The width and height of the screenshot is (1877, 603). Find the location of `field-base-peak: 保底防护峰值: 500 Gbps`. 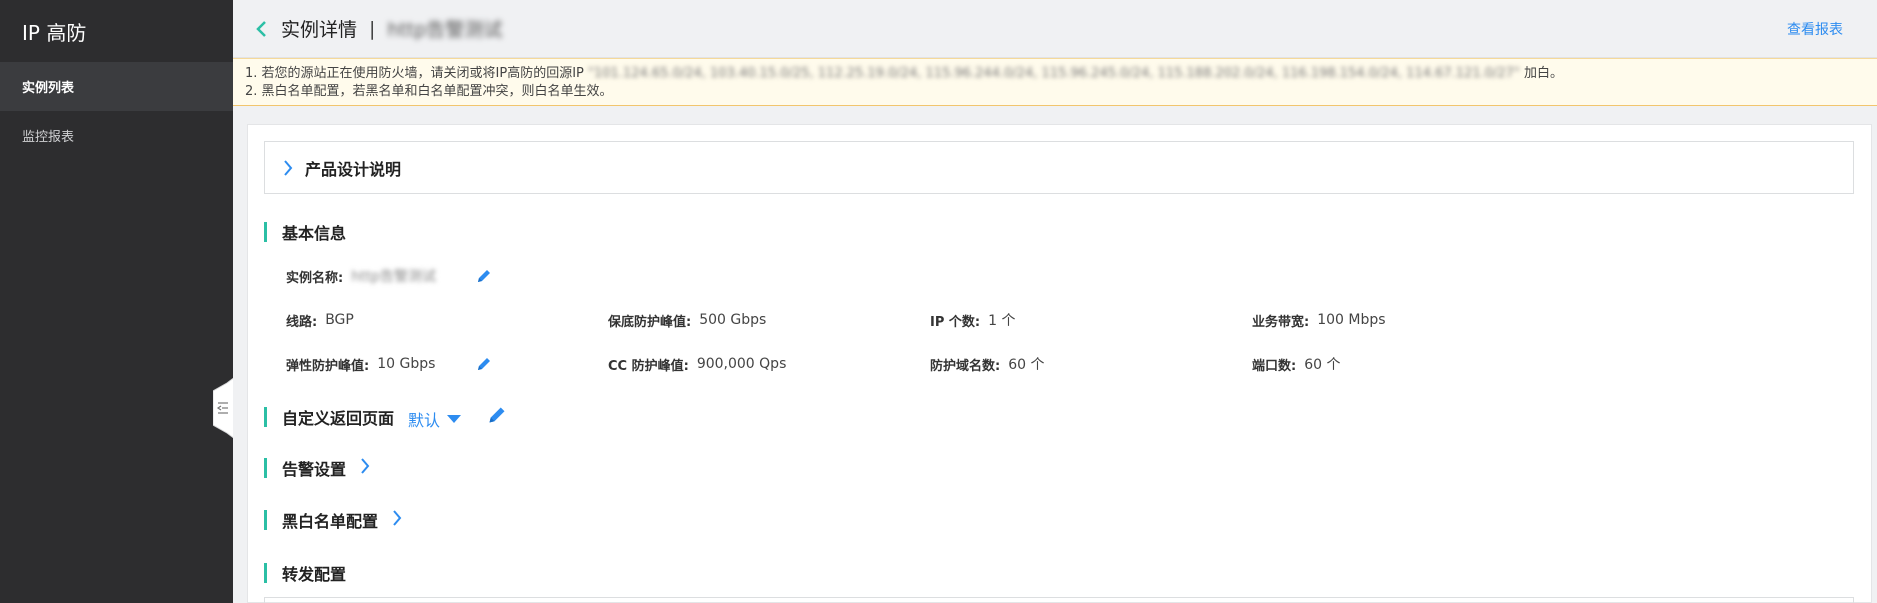

field-base-peak: 保底防护峰值: 500 Gbps is located at coordinates (687, 320).